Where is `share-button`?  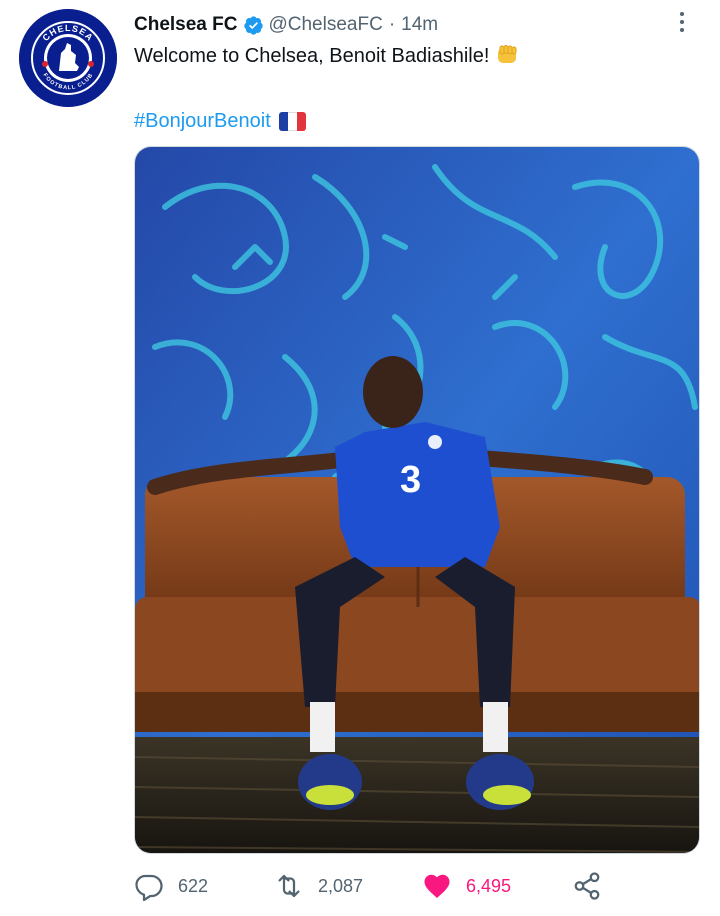
share-button is located at coordinates (592, 886).